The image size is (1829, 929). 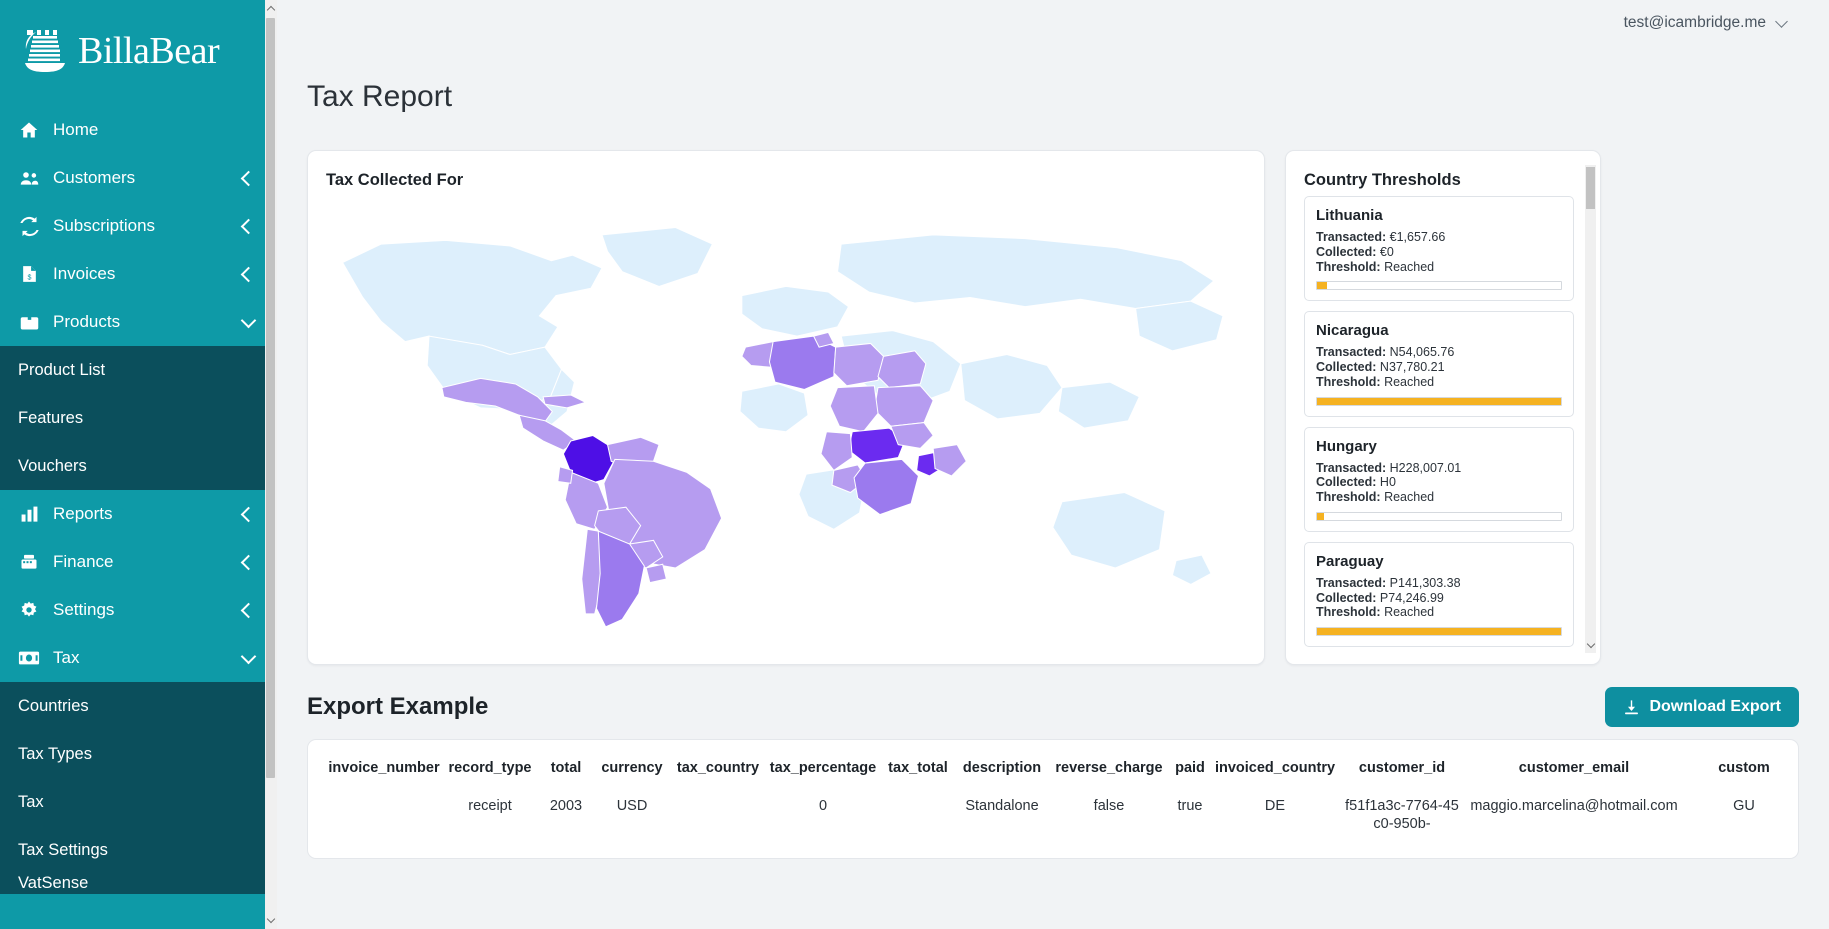 What do you see at coordinates (1439, 482) in the screenshot?
I see `threshold-collected: Collected: H0` at bounding box center [1439, 482].